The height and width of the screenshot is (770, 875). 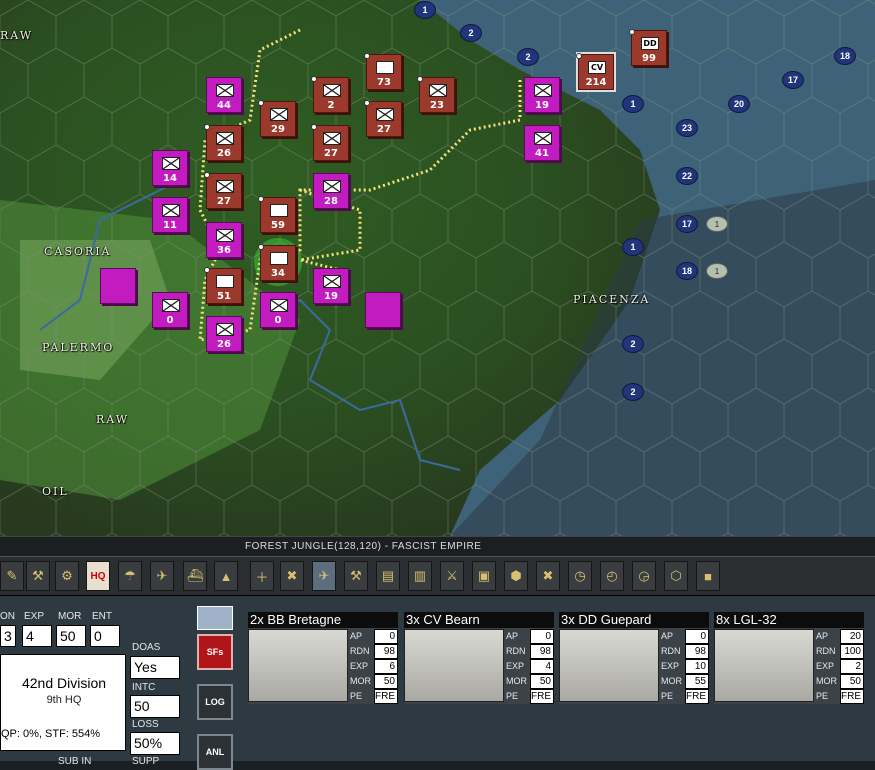 What do you see at coordinates (292, 576) in the screenshot?
I see `remove-unit-icon: ✖` at bounding box center [292, 576].